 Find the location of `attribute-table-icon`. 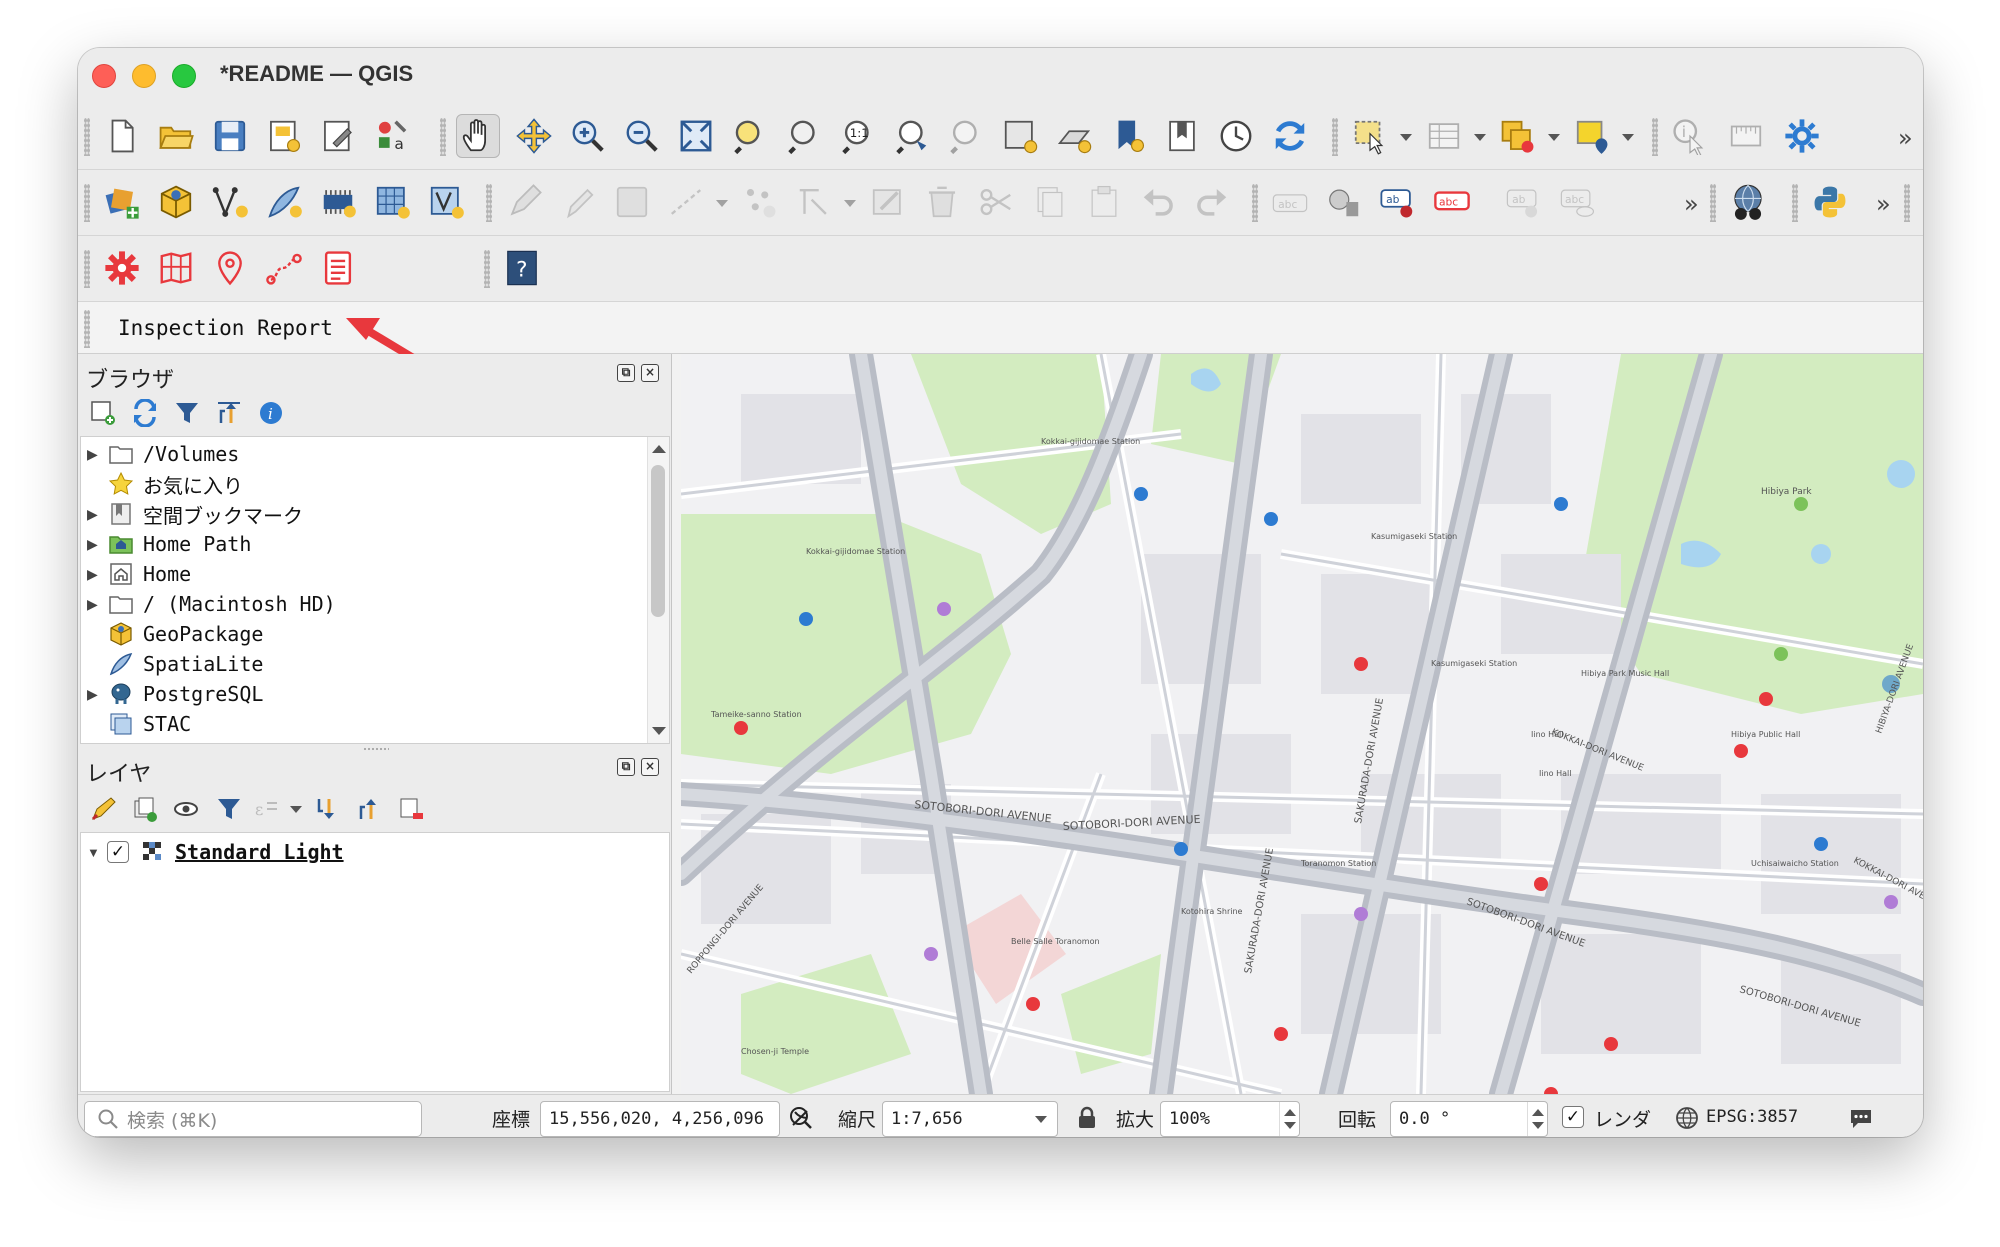

attribute-table-icon is located at coordinates (1444, 136).